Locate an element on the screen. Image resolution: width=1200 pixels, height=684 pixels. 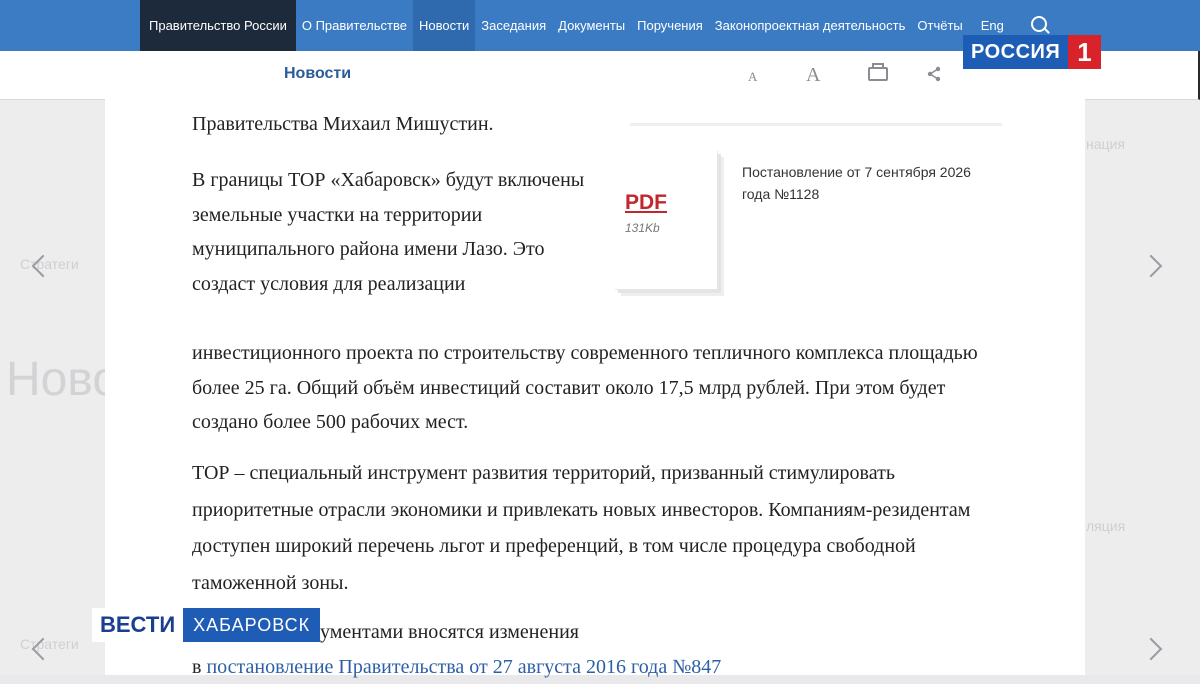
article-link-prefix: в is located at coordinates (199, 667).